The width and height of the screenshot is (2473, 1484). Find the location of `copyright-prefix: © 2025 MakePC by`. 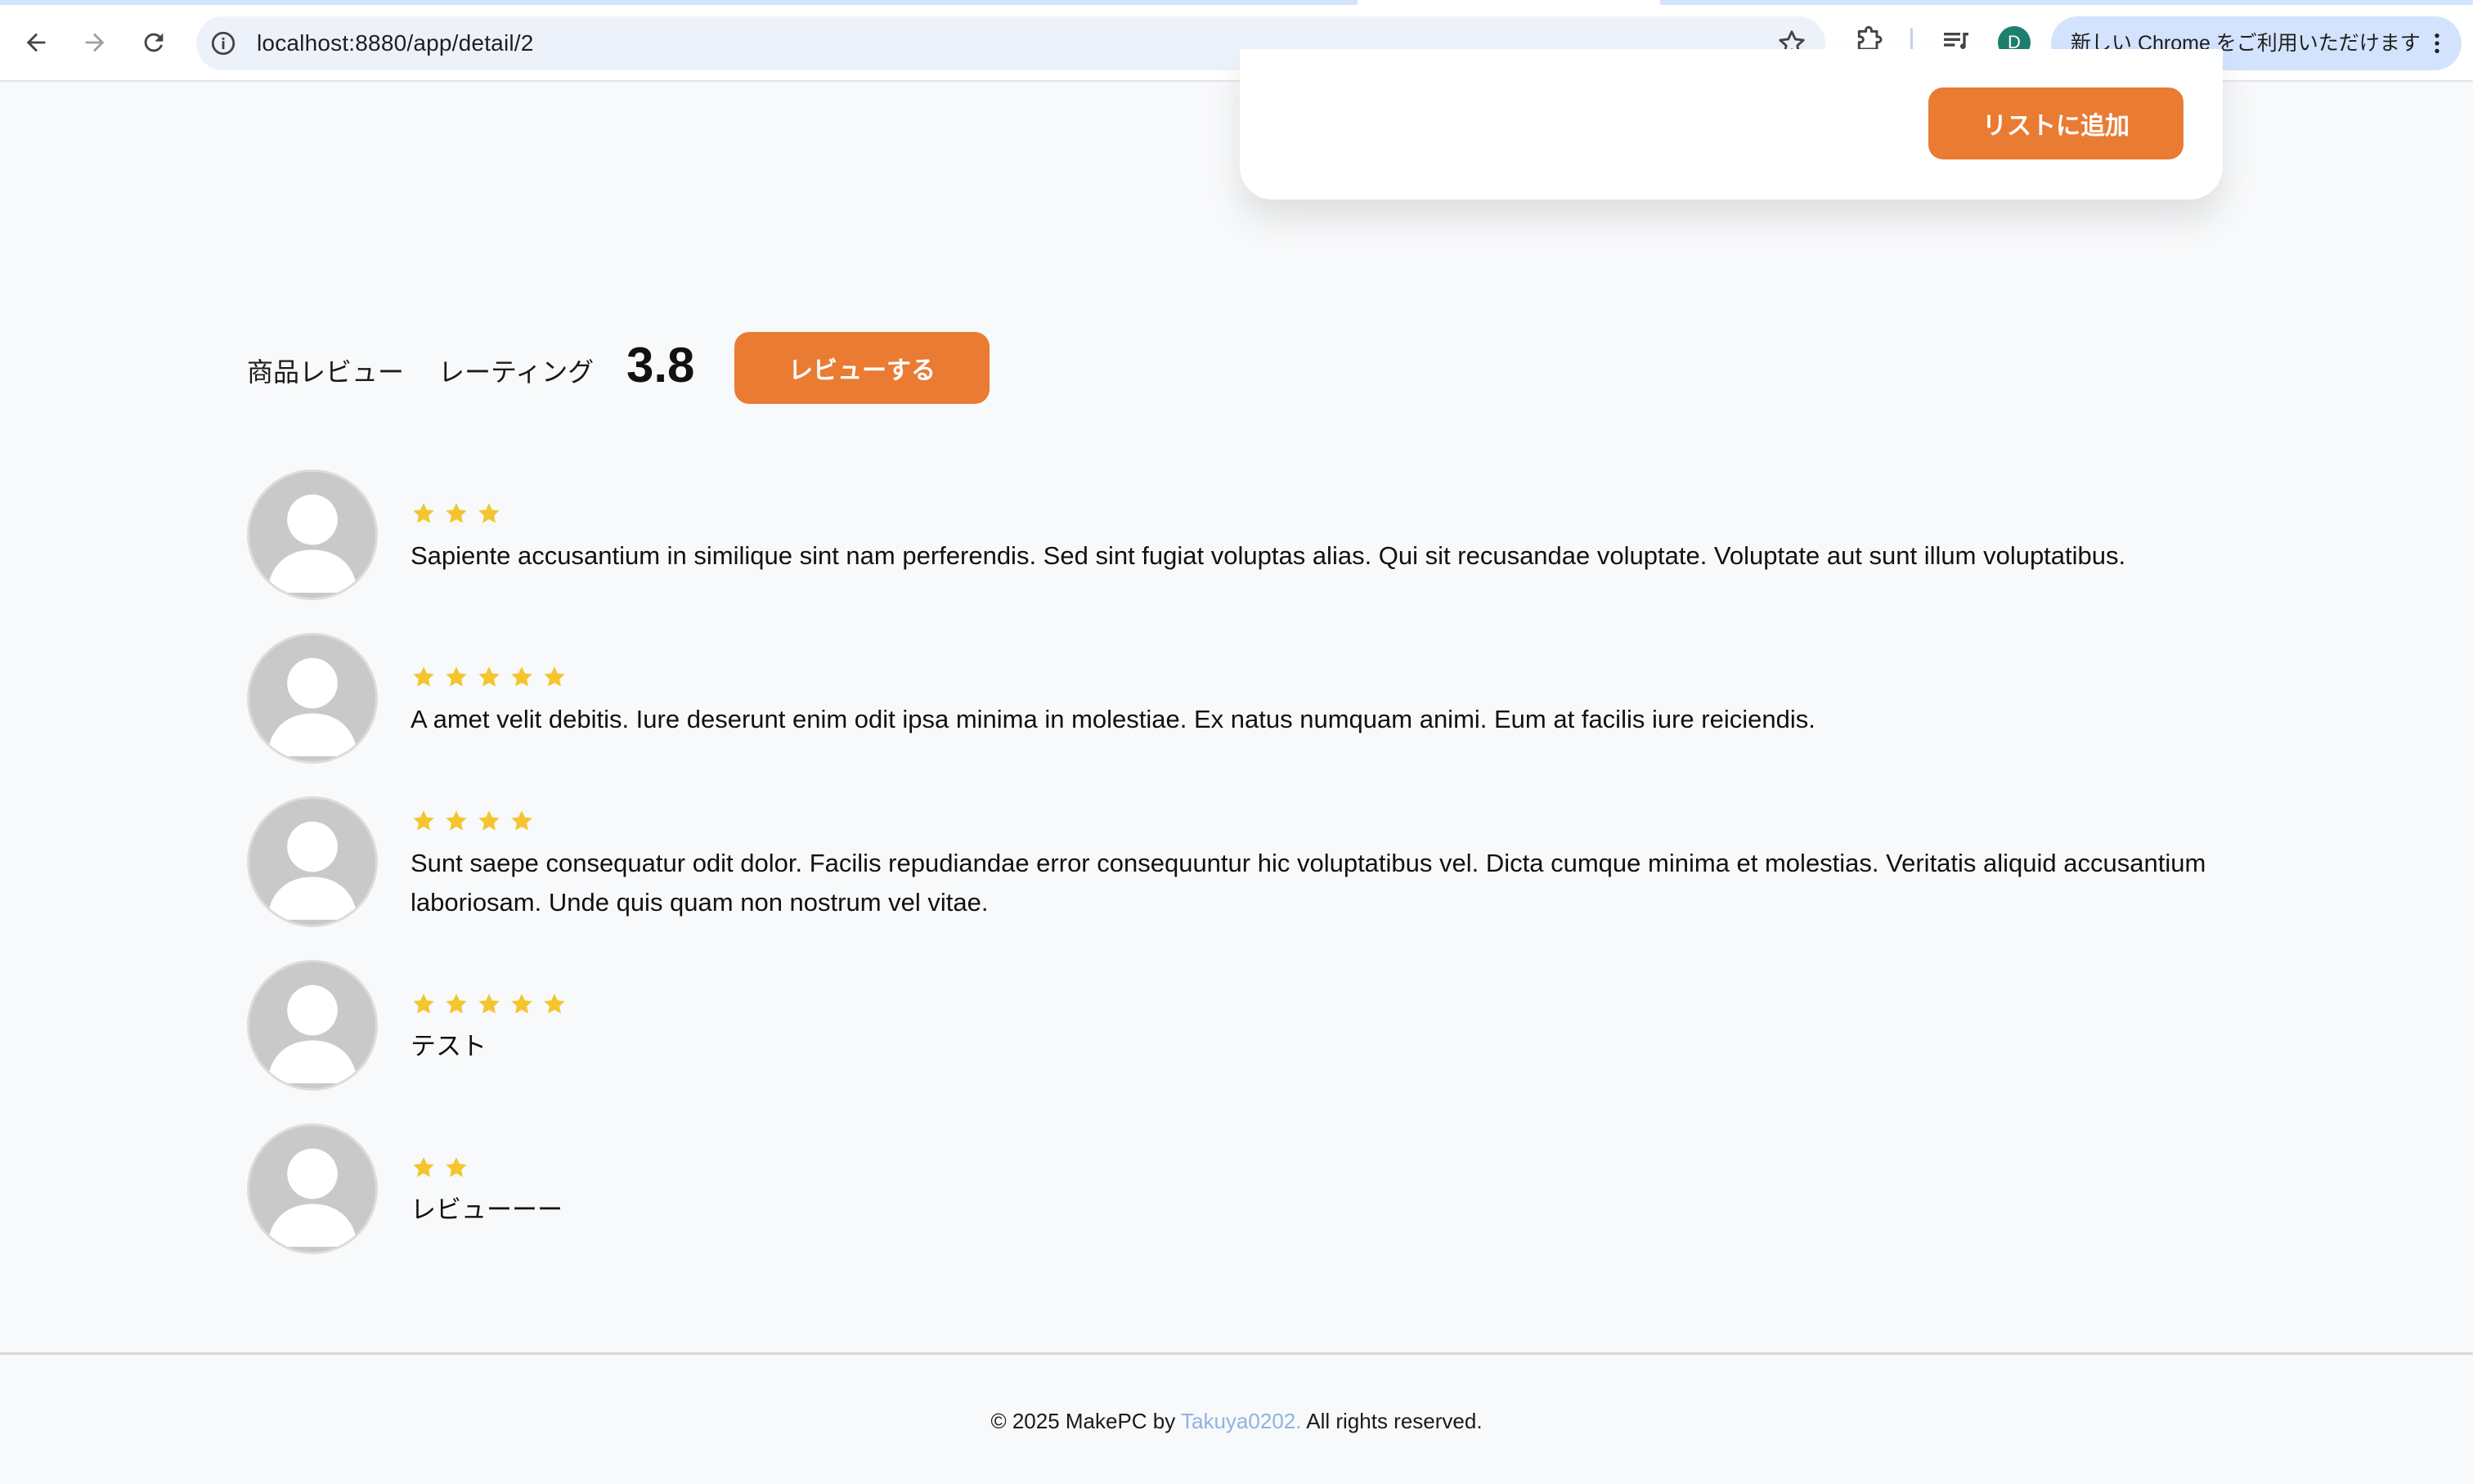

copyright-prefix: © 2025 MakePC by is located at coordinates (1086, 1421).